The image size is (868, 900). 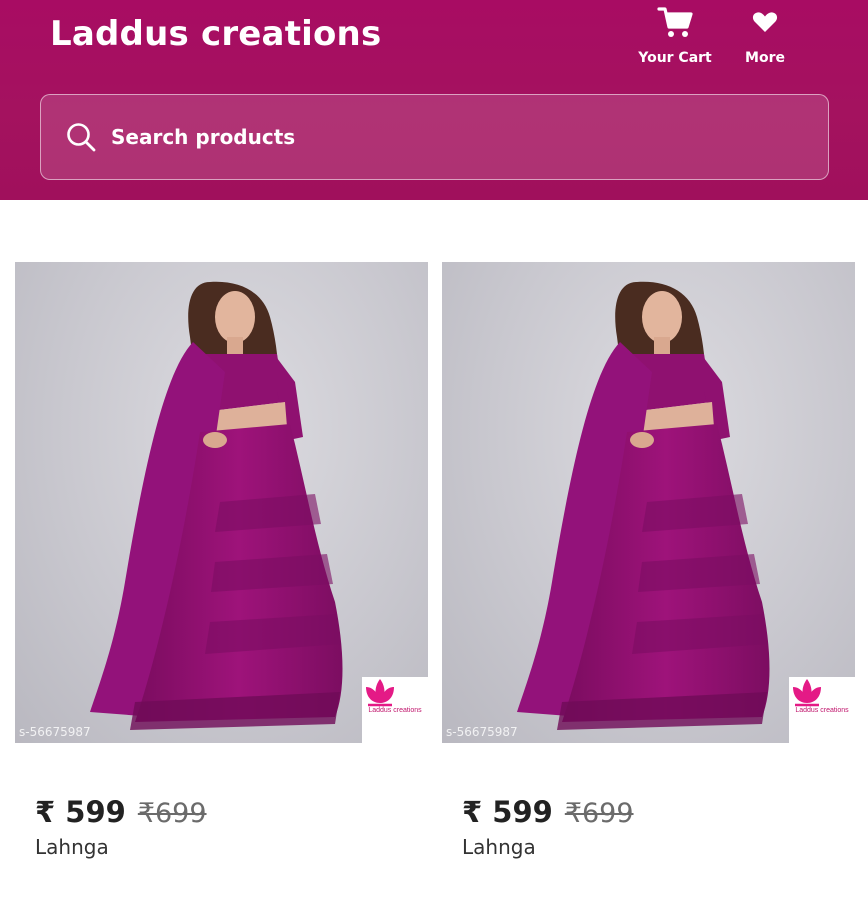 What do you see at coordinates (81, 137) in the screenshot?
I see `search-icon` at bounding box center [81, 137].